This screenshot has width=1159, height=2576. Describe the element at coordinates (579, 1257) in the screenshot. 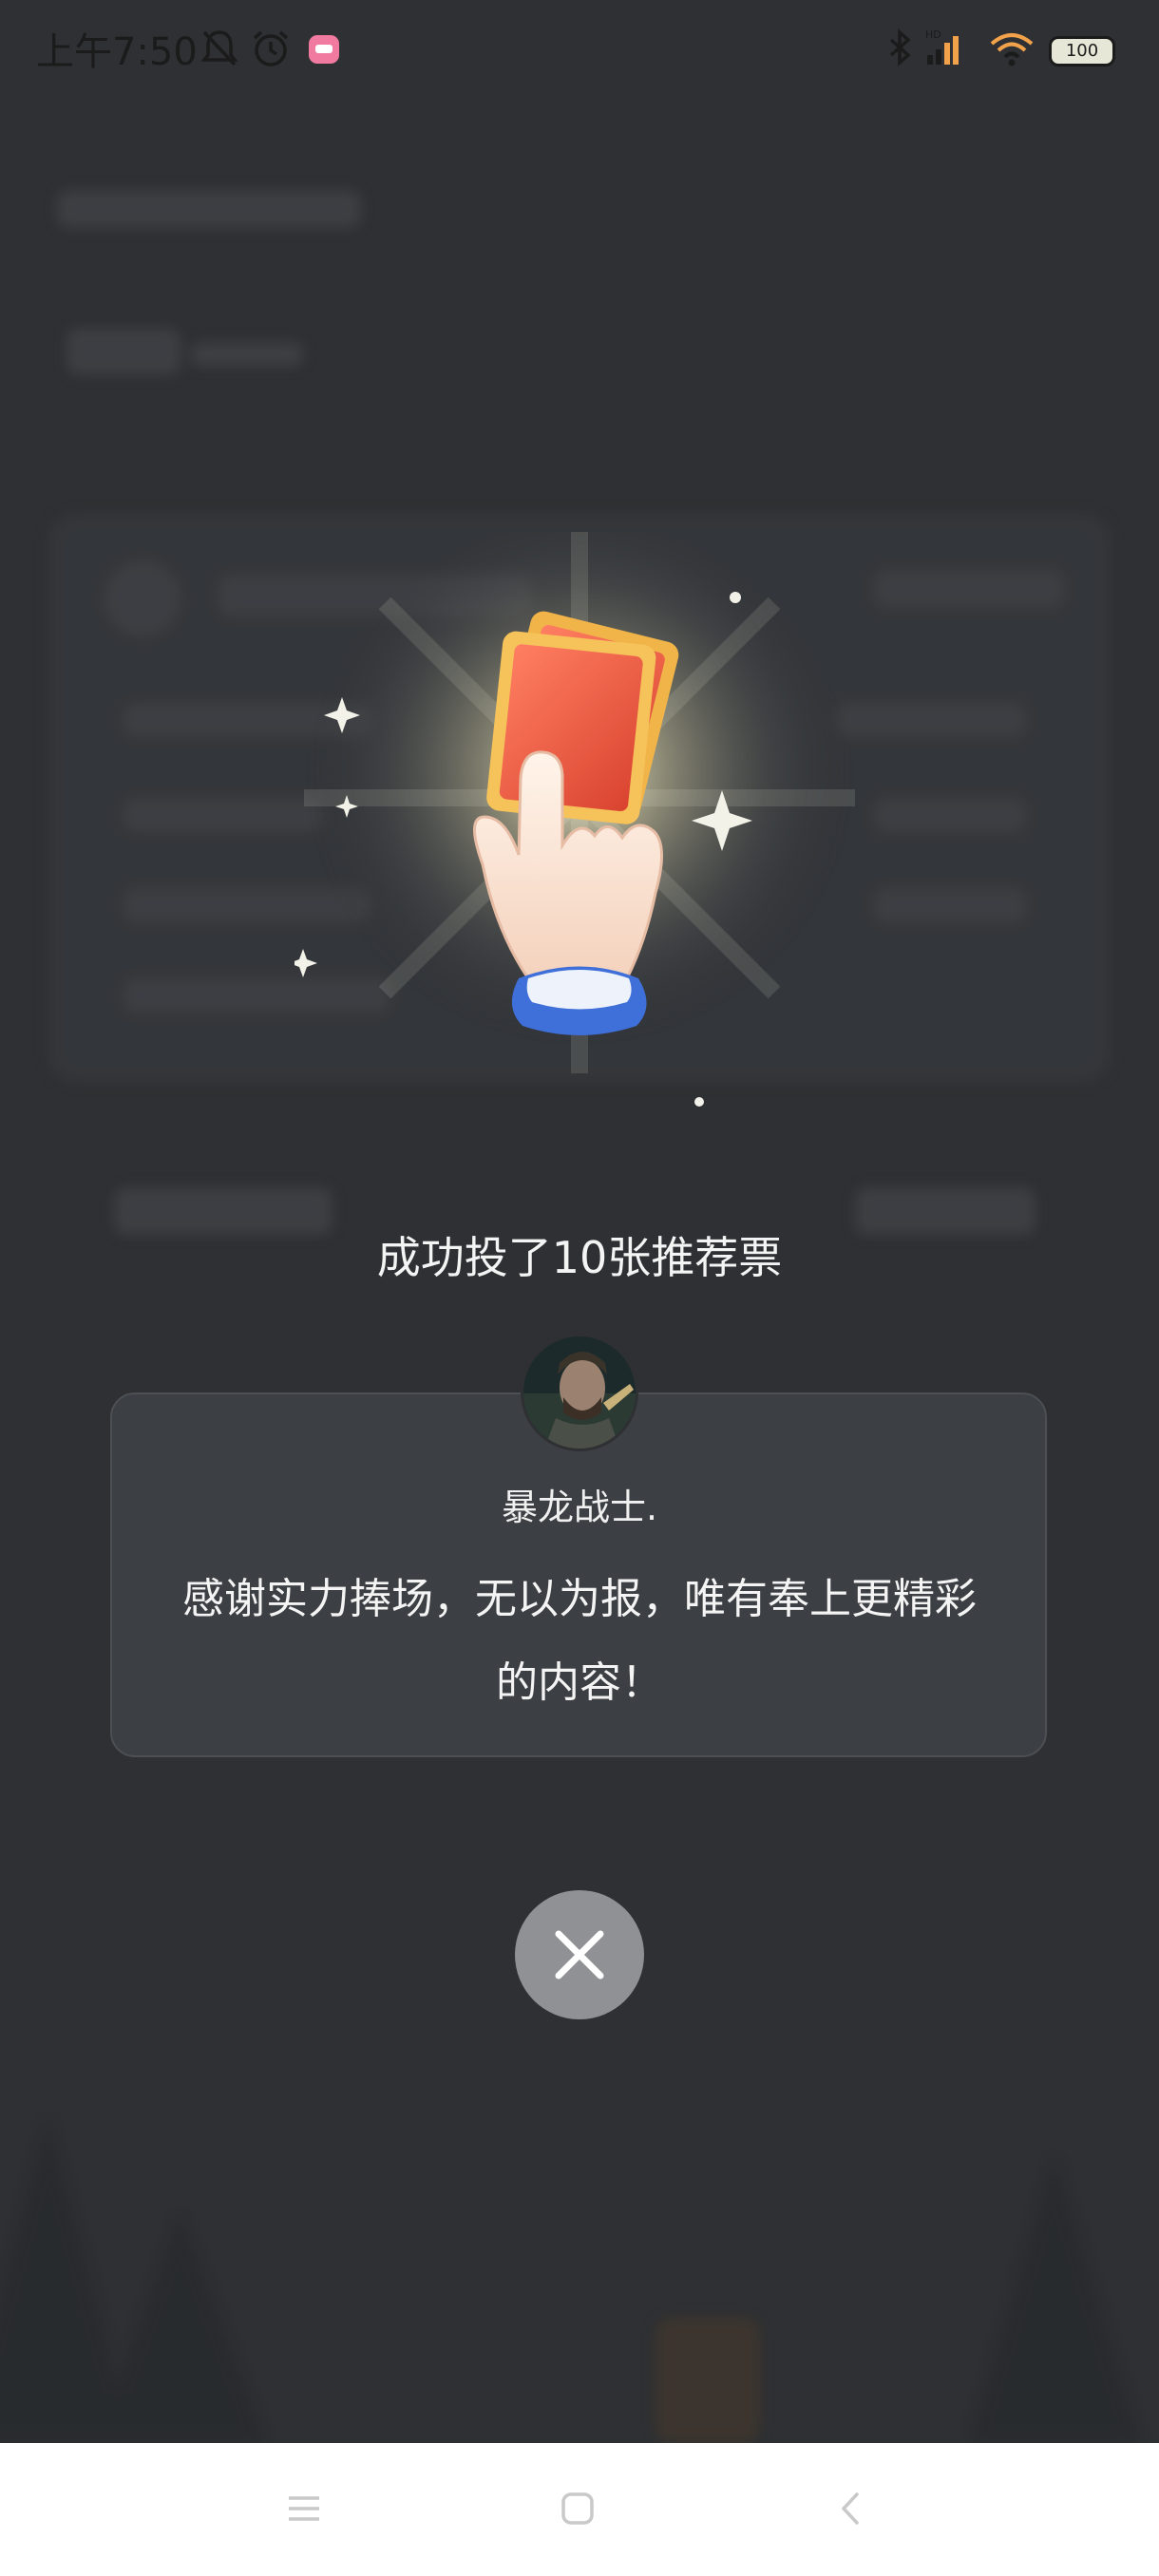

I see `vote-success-message: 成功投了10张推荐票` at that location.